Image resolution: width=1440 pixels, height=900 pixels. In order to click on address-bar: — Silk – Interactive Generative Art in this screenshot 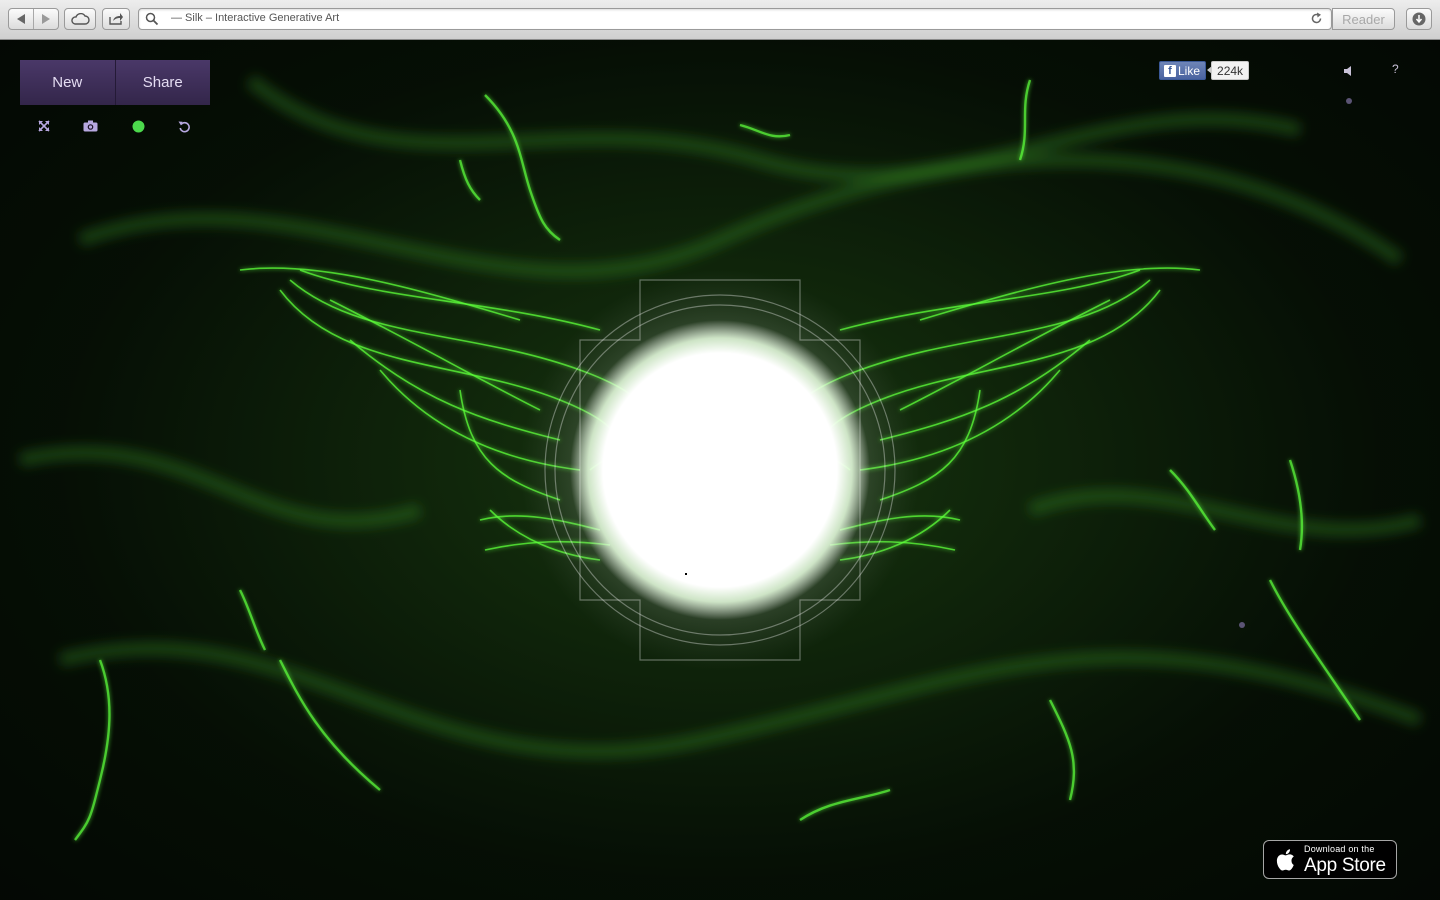, I will do `click(735, 19)`.